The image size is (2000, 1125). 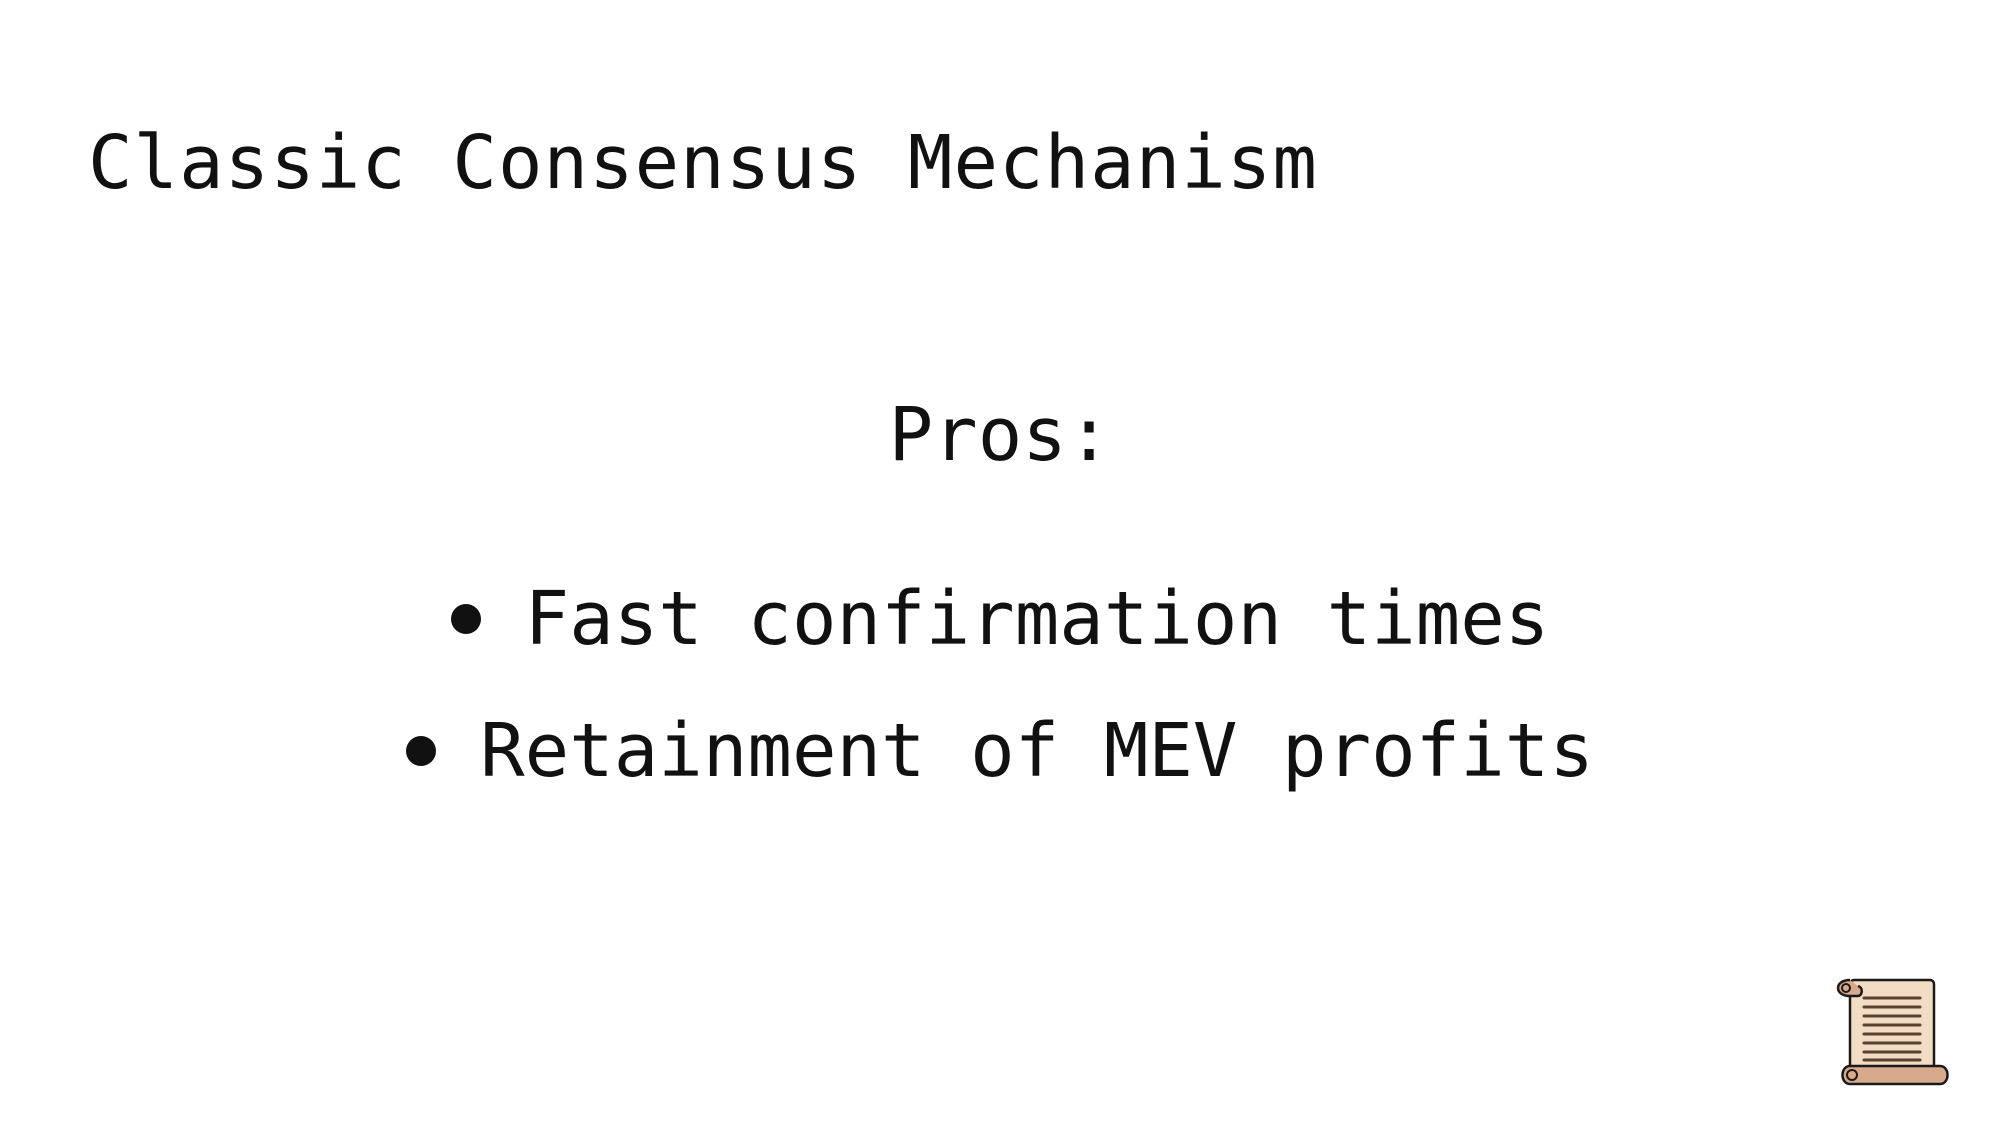 I want to click on slide-title: Classic Consensus Mechanism, so click(x=703, y=163).